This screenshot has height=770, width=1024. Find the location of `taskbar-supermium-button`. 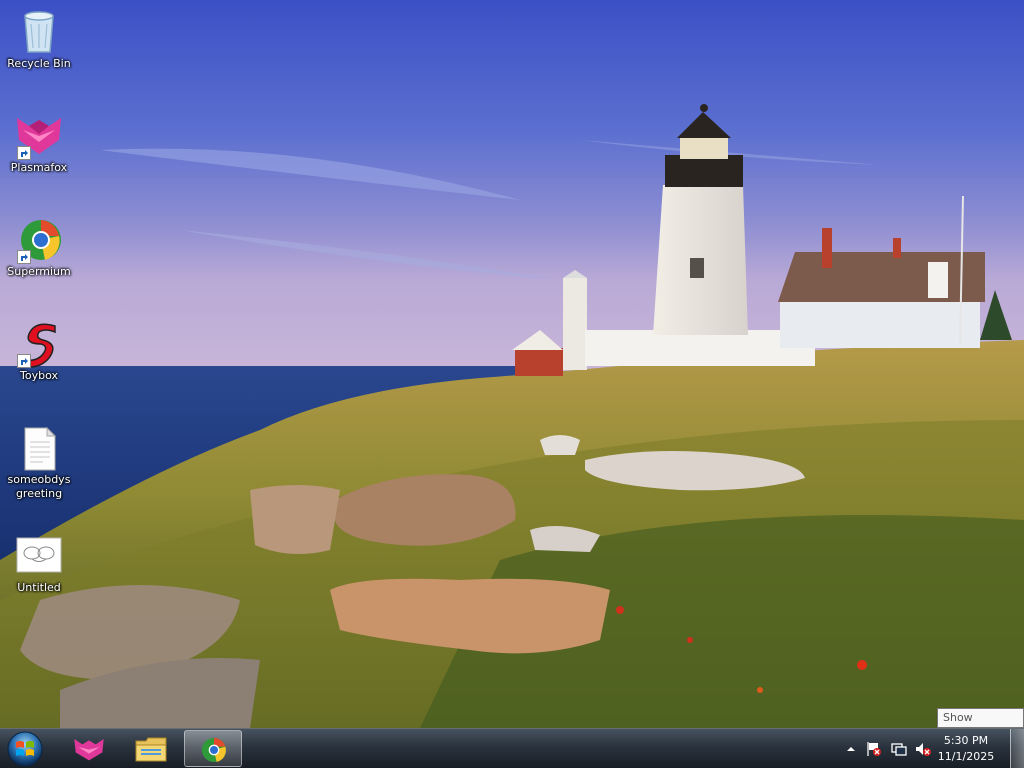

taskbar-supermium-button is located at coordinates (213, 748).